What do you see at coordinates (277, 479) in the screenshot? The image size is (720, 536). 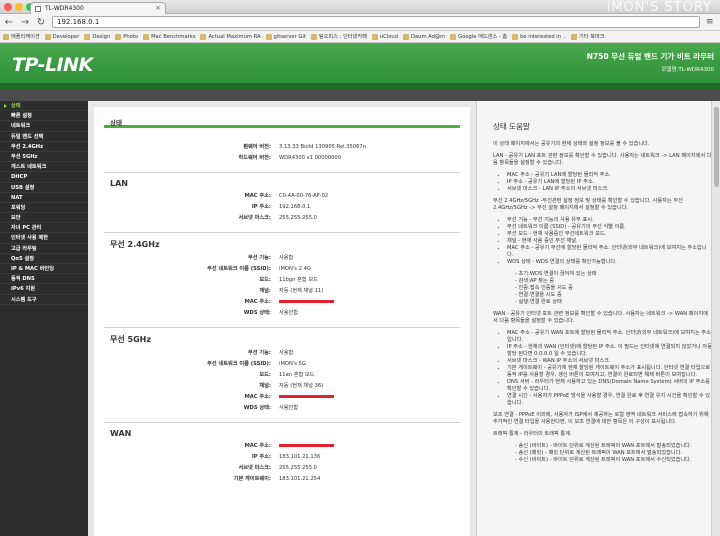 I see `wan-gw-row: 기본 게이트웨이: 183.101.21.254` at bounding box center [277, 479].